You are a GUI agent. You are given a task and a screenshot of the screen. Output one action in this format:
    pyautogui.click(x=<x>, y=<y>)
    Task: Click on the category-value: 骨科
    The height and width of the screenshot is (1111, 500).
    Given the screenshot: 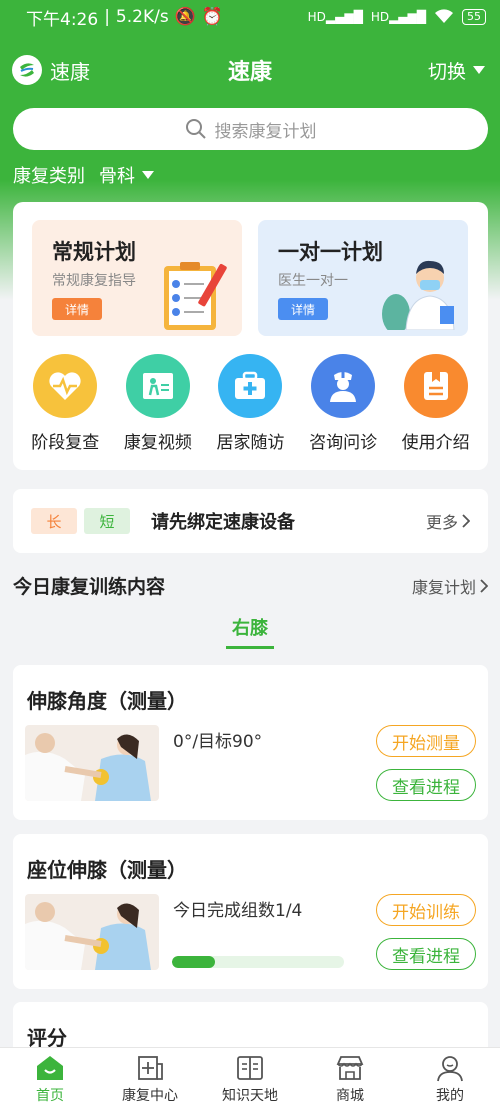 What is the action you would take?
    pyautogui.click(x=117, y=176)
    